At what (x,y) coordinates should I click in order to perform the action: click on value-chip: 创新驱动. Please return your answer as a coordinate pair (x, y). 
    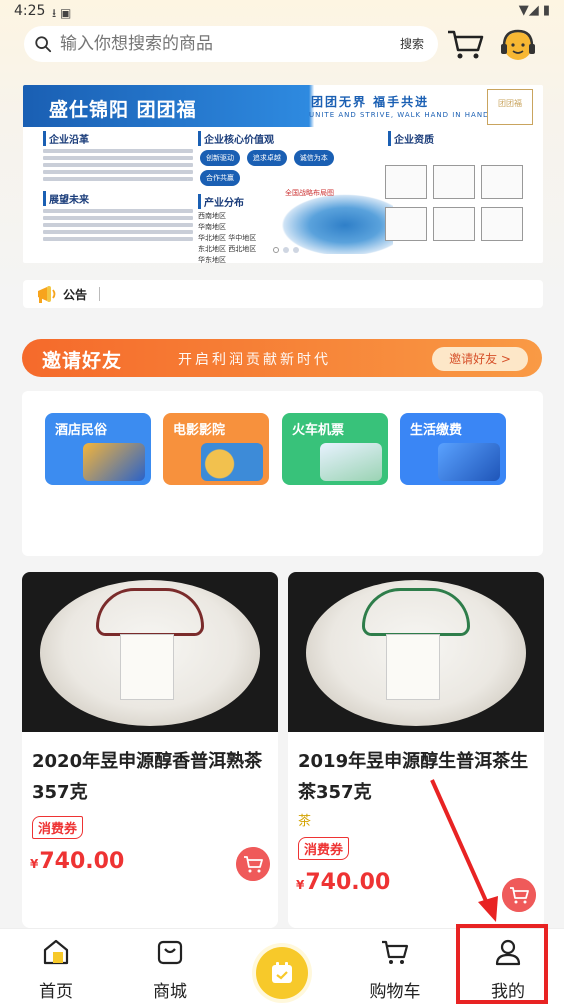
    Looking at the image, I should click on (220, 158).